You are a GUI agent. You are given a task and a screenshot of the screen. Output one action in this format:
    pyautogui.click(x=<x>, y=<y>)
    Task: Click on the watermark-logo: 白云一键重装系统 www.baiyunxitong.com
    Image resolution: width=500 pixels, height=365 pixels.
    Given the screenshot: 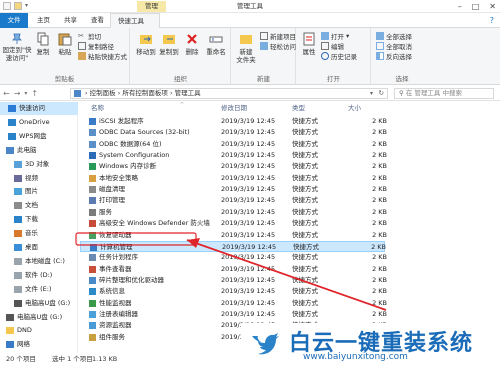 What is the action you would take?
    pyautogui.click(x=369, y=344)
    